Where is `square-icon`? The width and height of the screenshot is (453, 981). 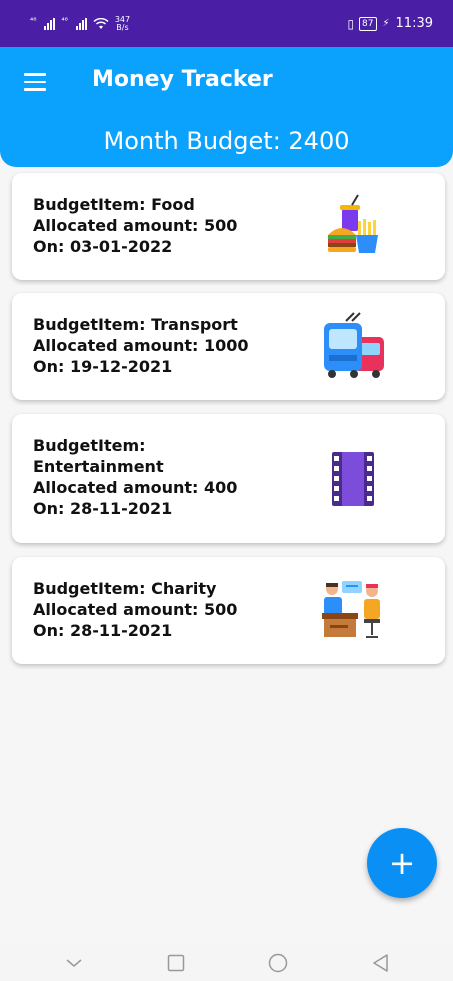
square-icon is located at coordinates (175, 963).